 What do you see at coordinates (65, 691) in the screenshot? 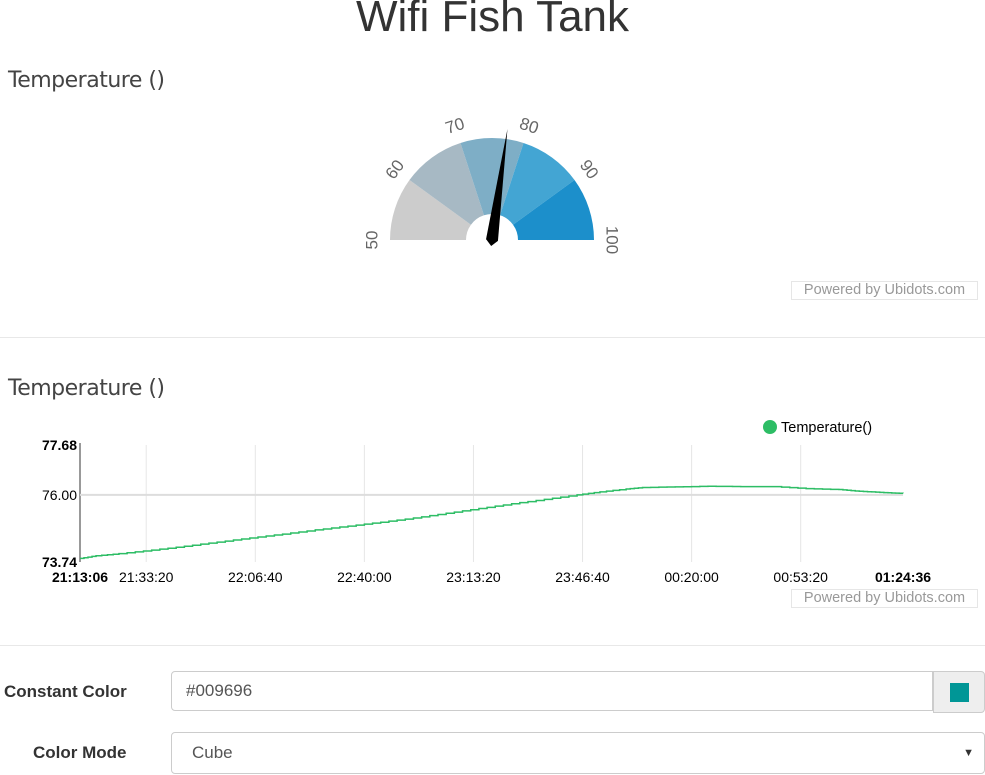
I see `constant-color-label: Constant Color` at bounding box center [65, 691].